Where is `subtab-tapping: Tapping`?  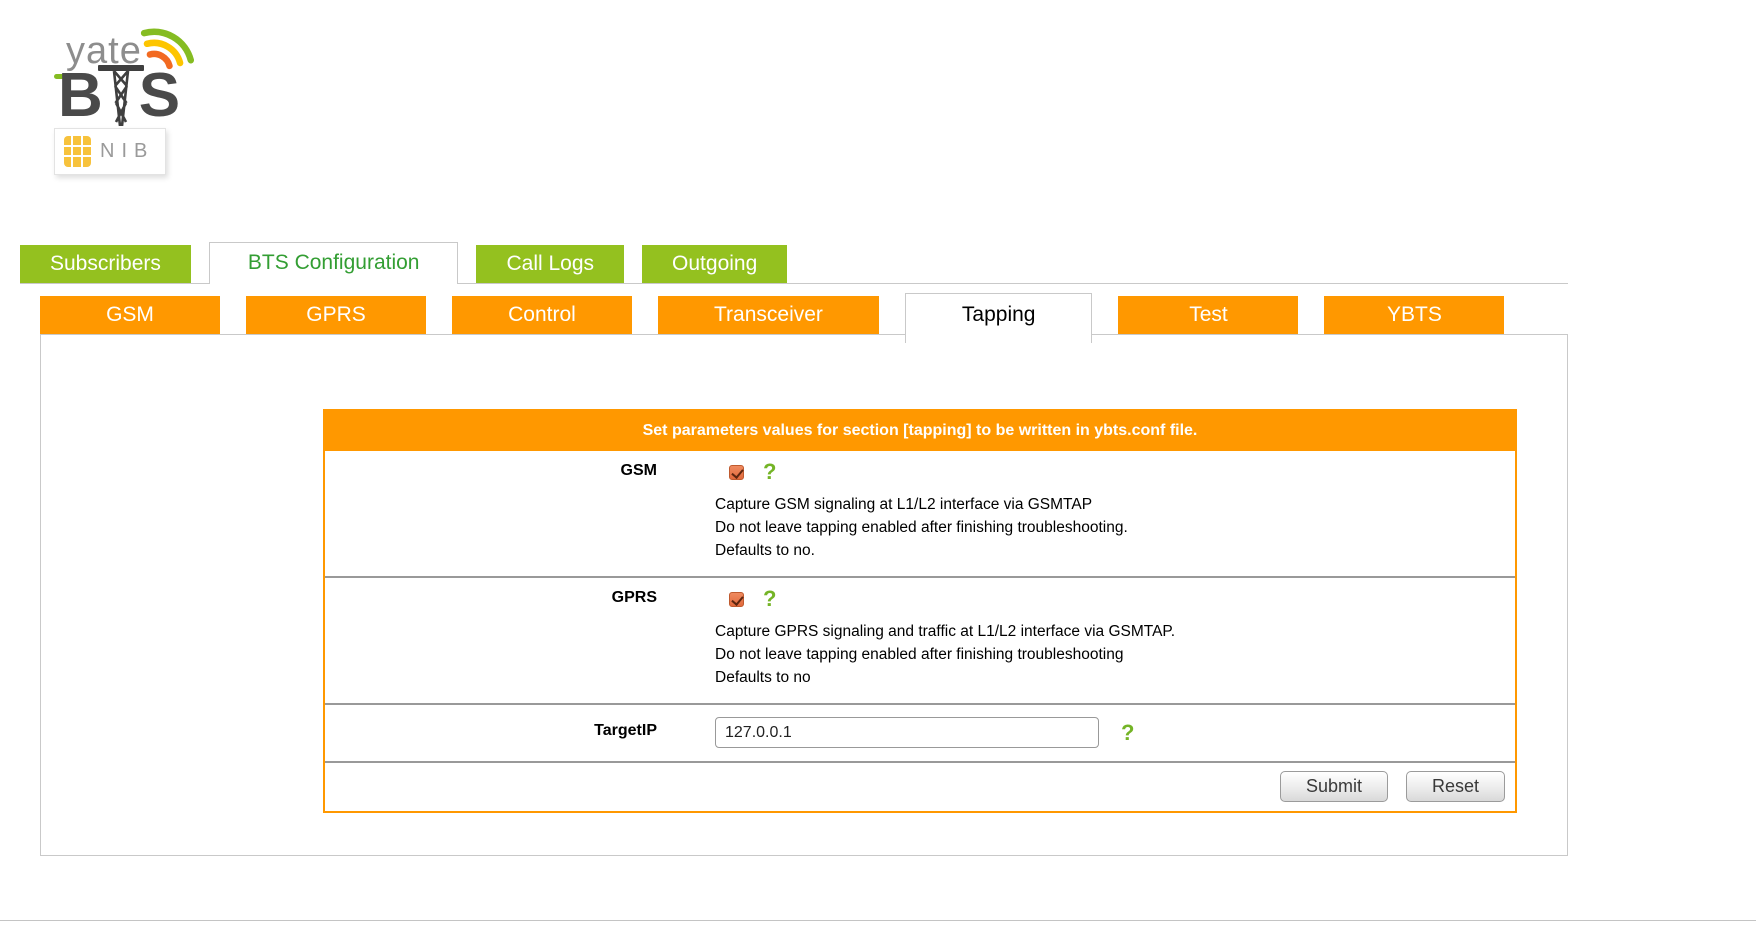
subtab-tapping: Tapping is located at coordinates (998, 318).